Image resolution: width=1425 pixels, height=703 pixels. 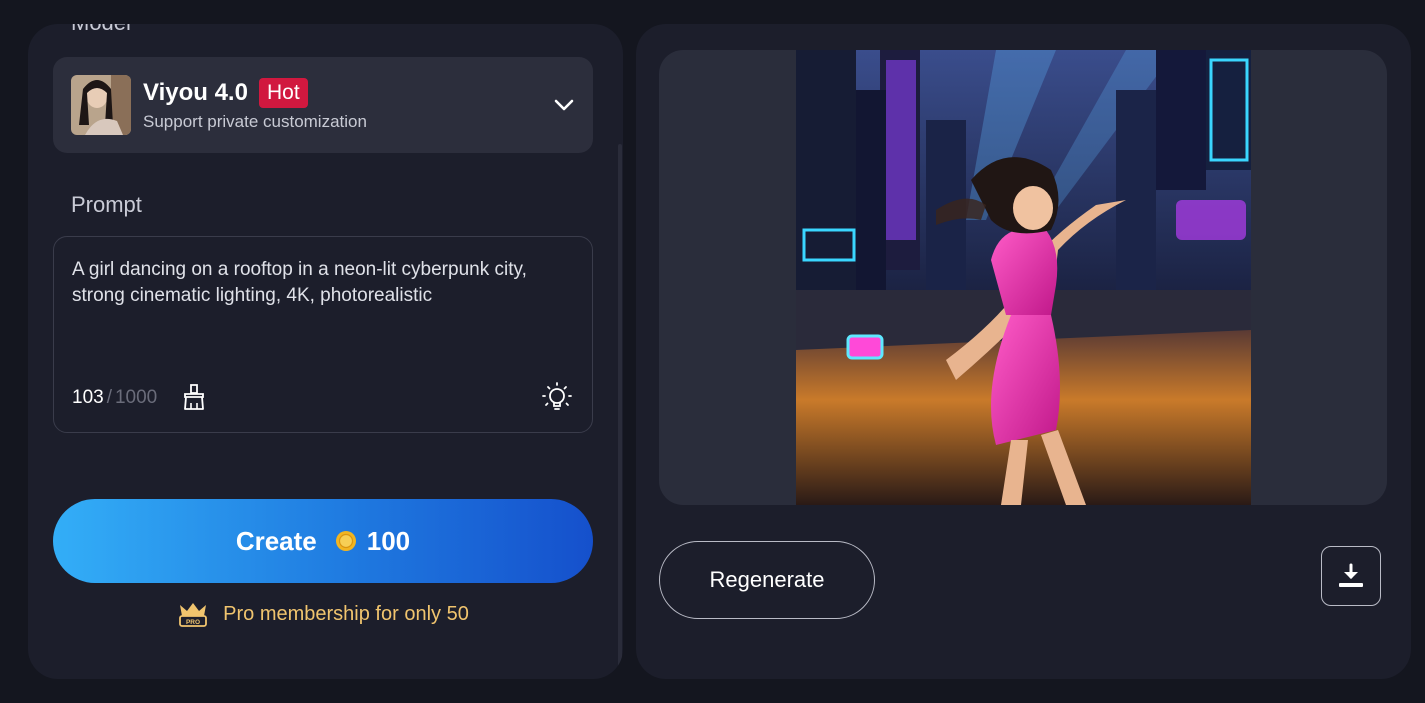 What do you see at coordinates (557, 397) in the screenshot?
I see `lightbulb-icon` at bounding box center [557, 397].